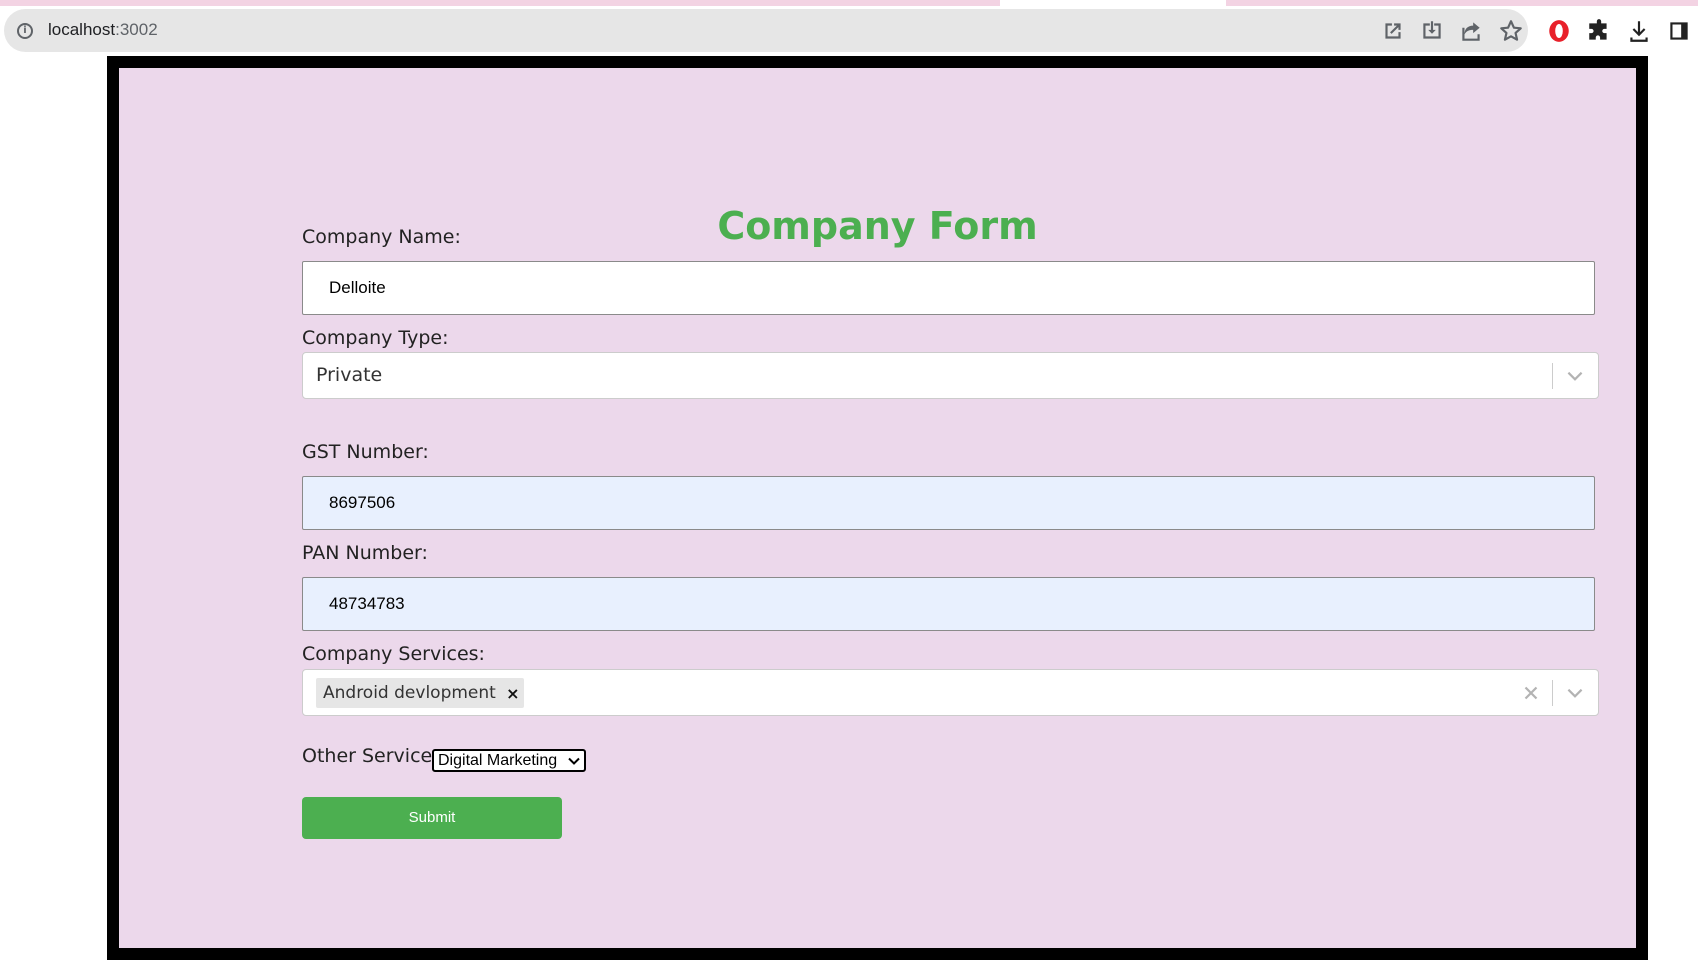 This screenshot has width=1698, height=978. Describe the element at coordinates (950, 692) in the screenshot. I see `company-services-multiselect: Android devlopment ×` at that location.